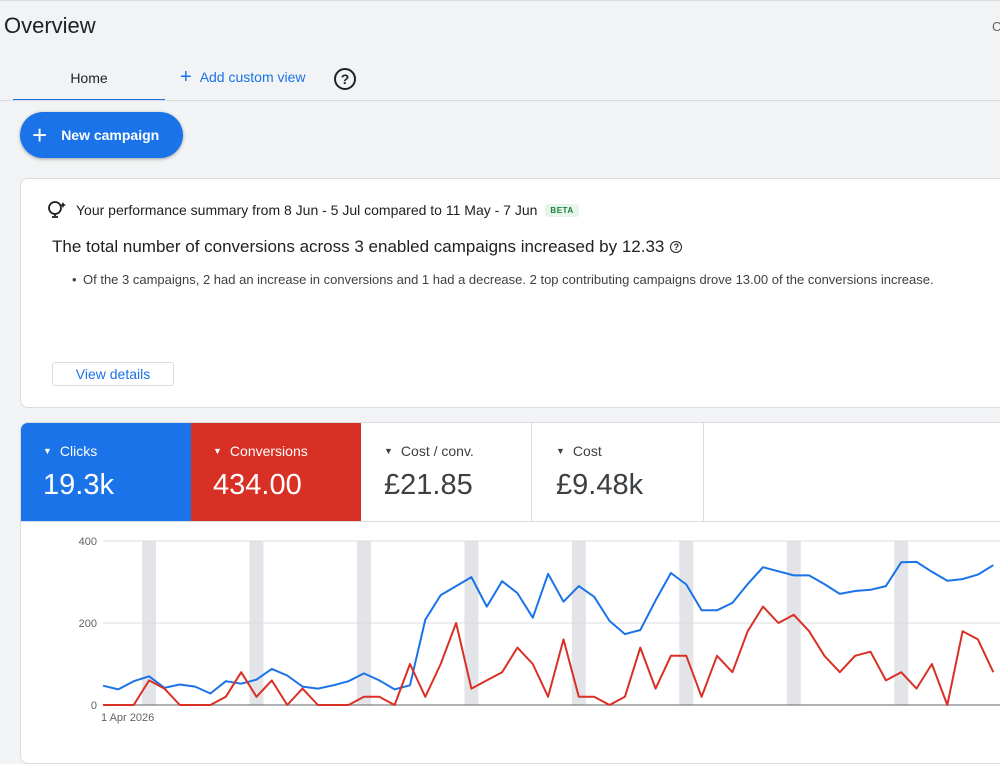 The height and width of the screenshot is (764, 1000). I want to click on top-bar: Overview C Home + Add custom view ?, so click(500, 51).